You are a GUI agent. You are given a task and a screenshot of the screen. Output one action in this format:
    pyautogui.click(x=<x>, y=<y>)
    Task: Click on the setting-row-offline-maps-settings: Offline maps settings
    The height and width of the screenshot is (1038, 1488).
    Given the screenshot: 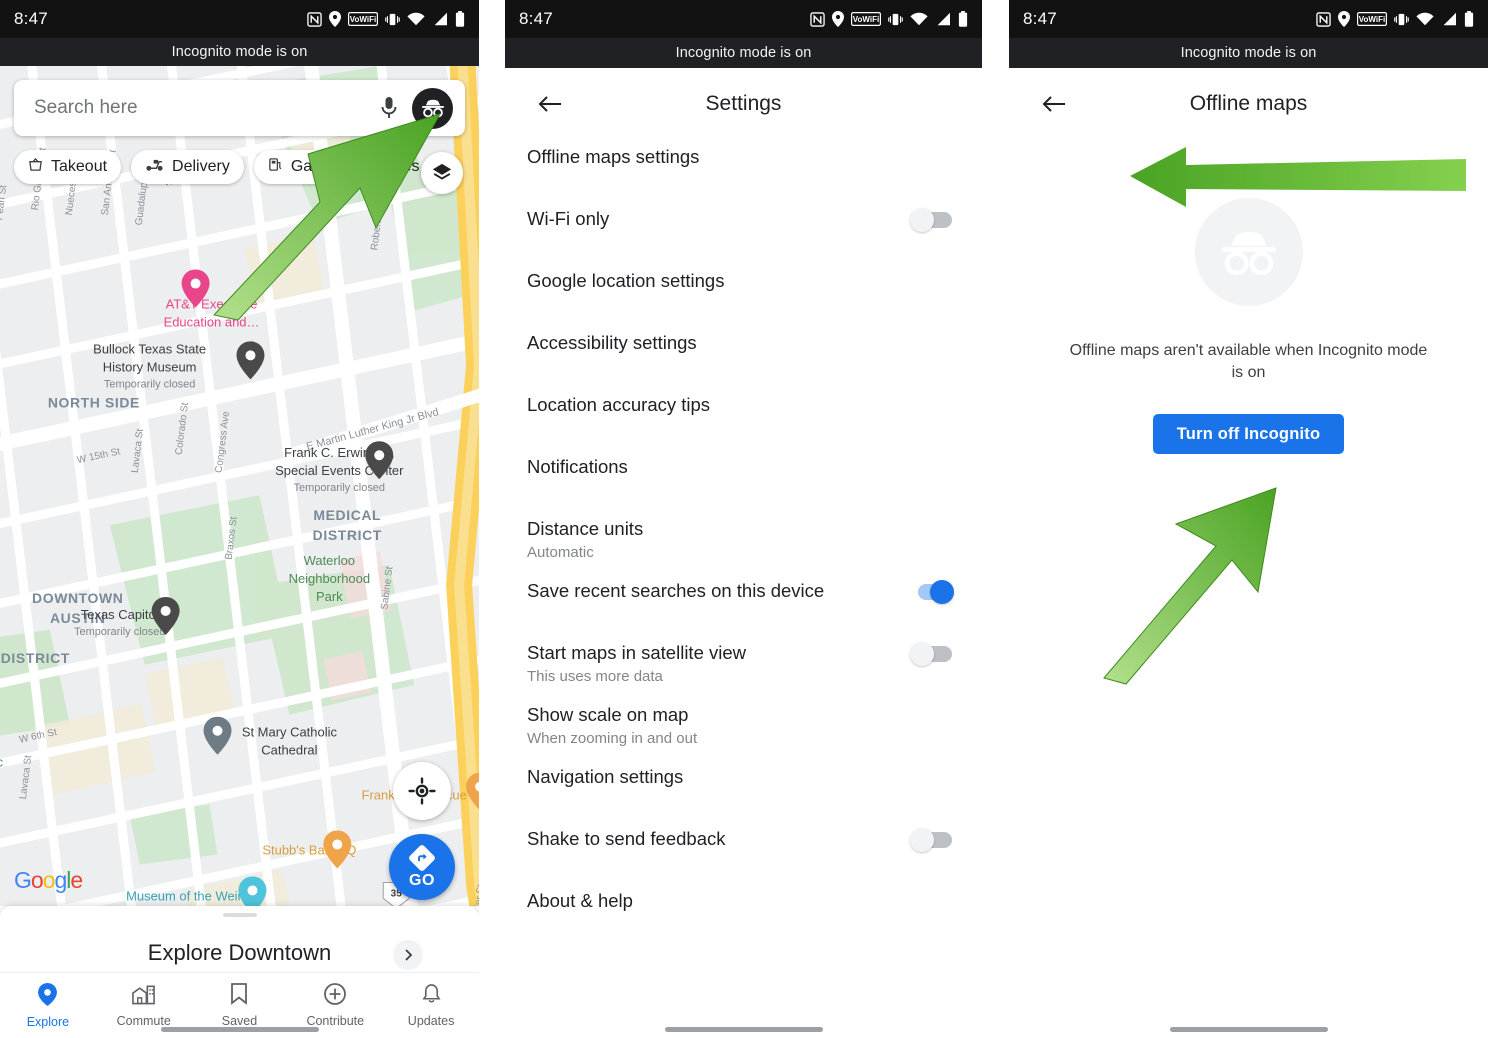 What is the action you would take?
    pyautogui.click(x=743, y=177)
    